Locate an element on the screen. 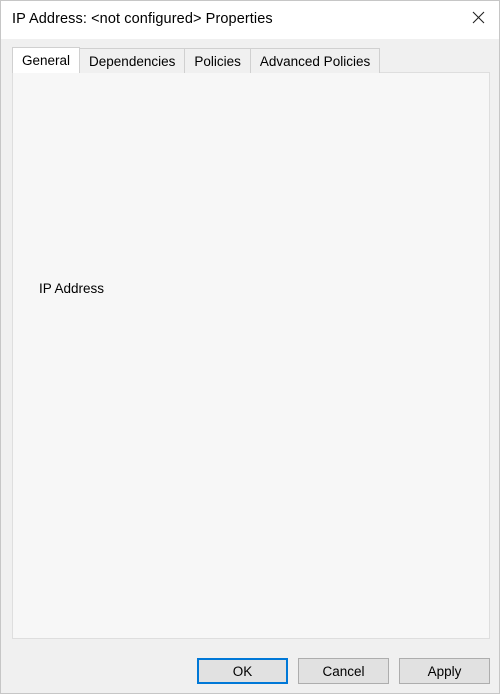  close-button is located at coordinates (477, 17).